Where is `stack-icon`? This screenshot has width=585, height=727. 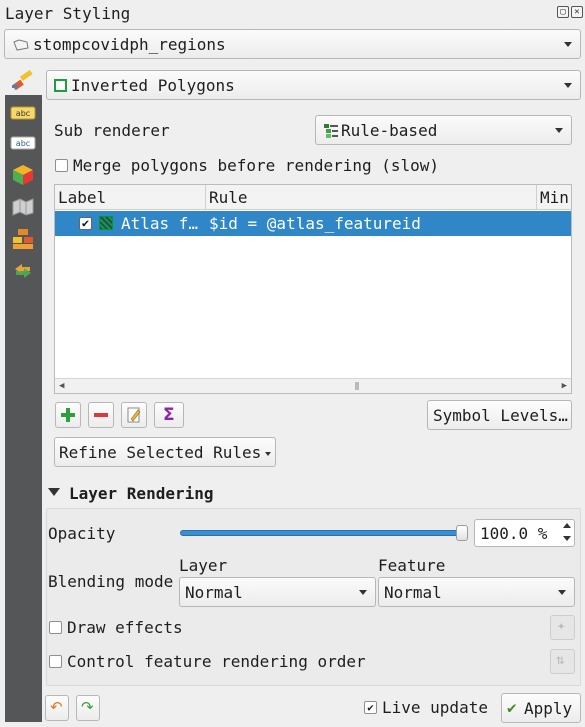 stack-icon is located at coordinates (23, 239).